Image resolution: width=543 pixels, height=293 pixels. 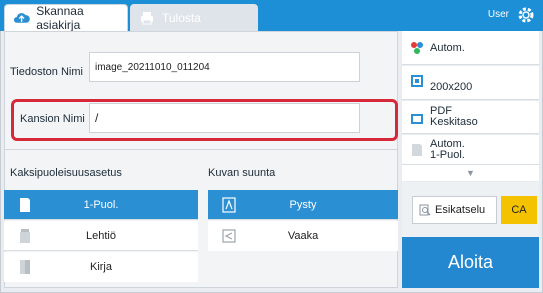 What do you see at coordinates (417, 48) in the screenshot?
I see `color-dots-icon` at bounding box center [417, 48].